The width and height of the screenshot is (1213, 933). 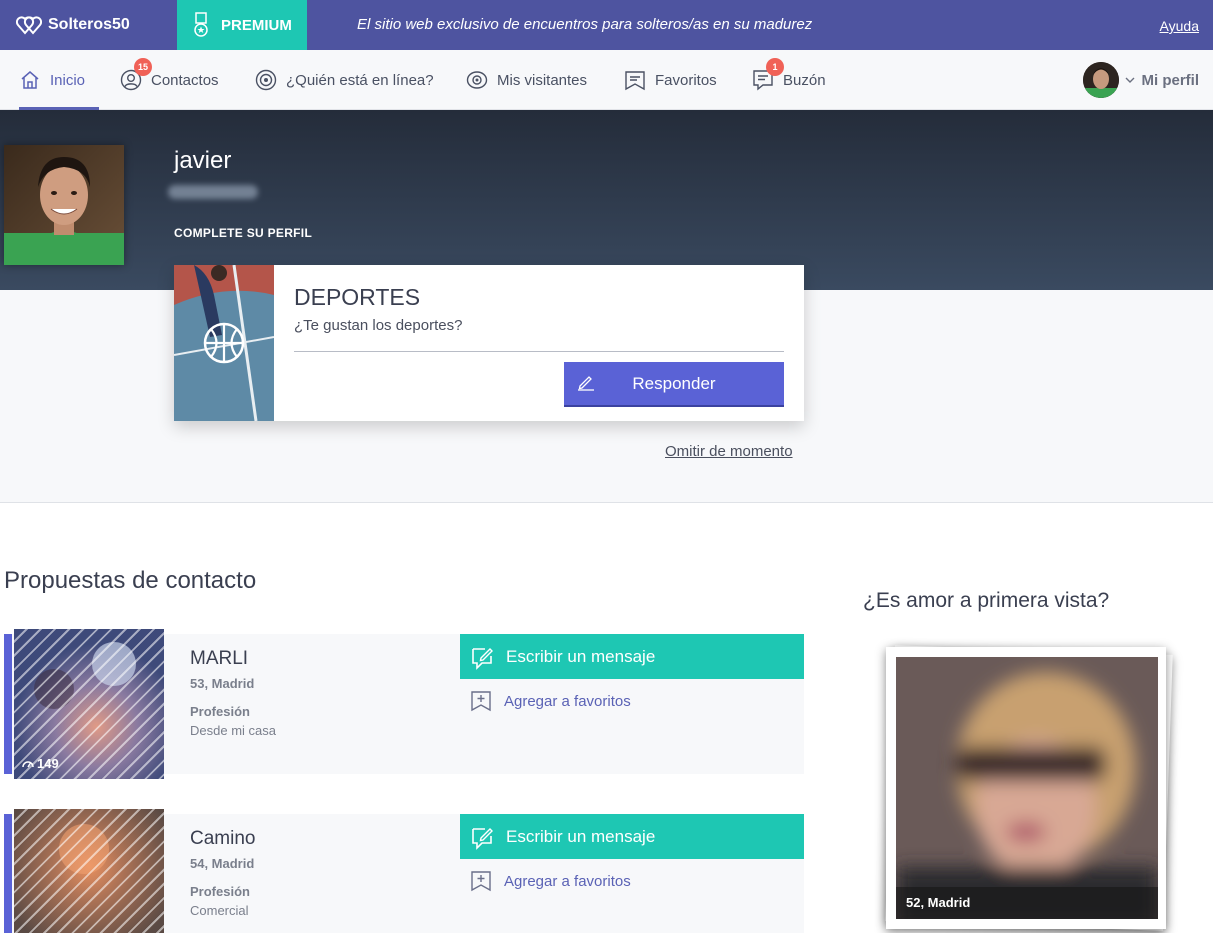 I want to click on featured-photo-card: 52, Madrid, so click(x=1026, y=788).